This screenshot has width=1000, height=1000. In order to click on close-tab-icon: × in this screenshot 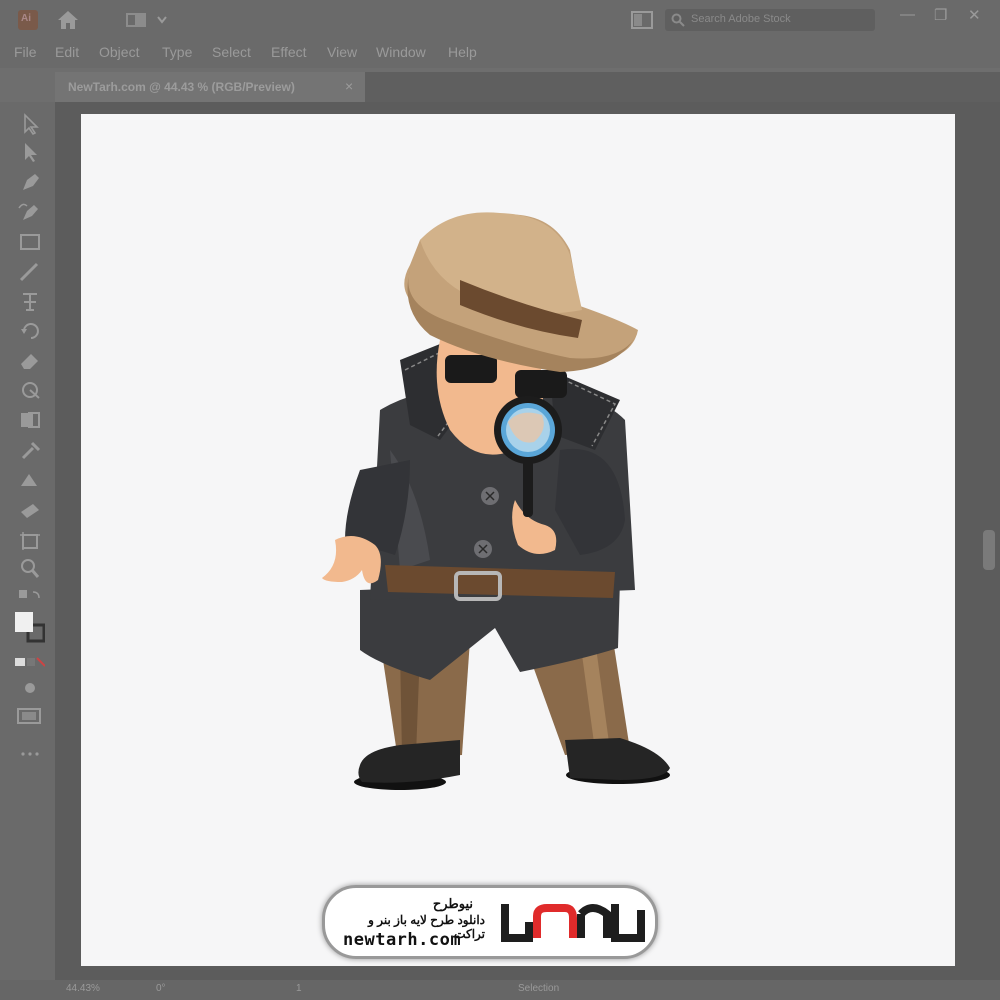, I will do `click(349, 86)`.